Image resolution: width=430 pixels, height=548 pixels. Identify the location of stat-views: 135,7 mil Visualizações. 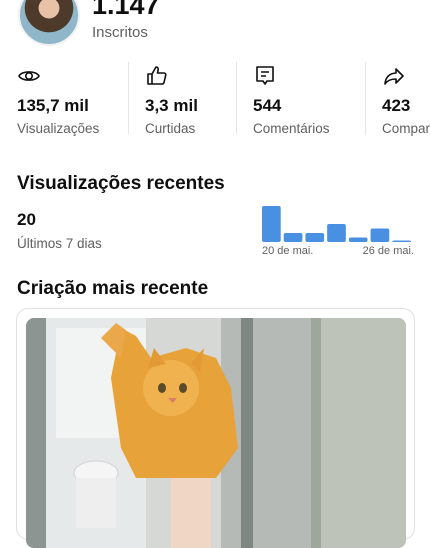
(64, 99).